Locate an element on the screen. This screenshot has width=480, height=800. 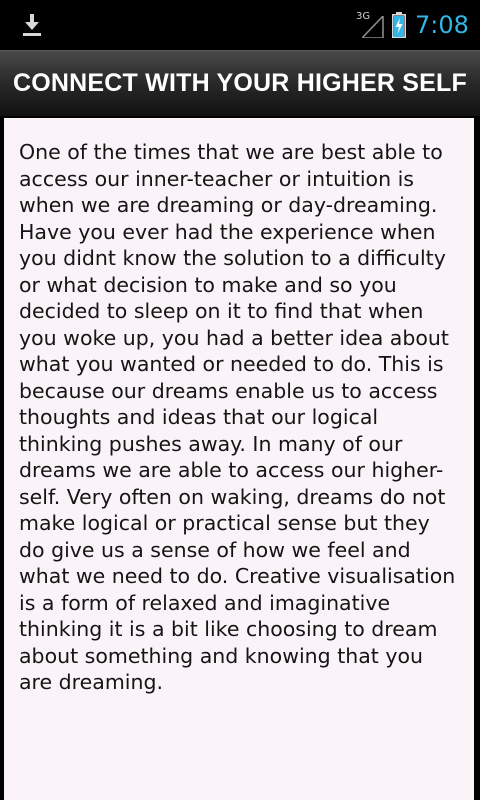
clock: 7:08 is located at coordinates (442, 25).